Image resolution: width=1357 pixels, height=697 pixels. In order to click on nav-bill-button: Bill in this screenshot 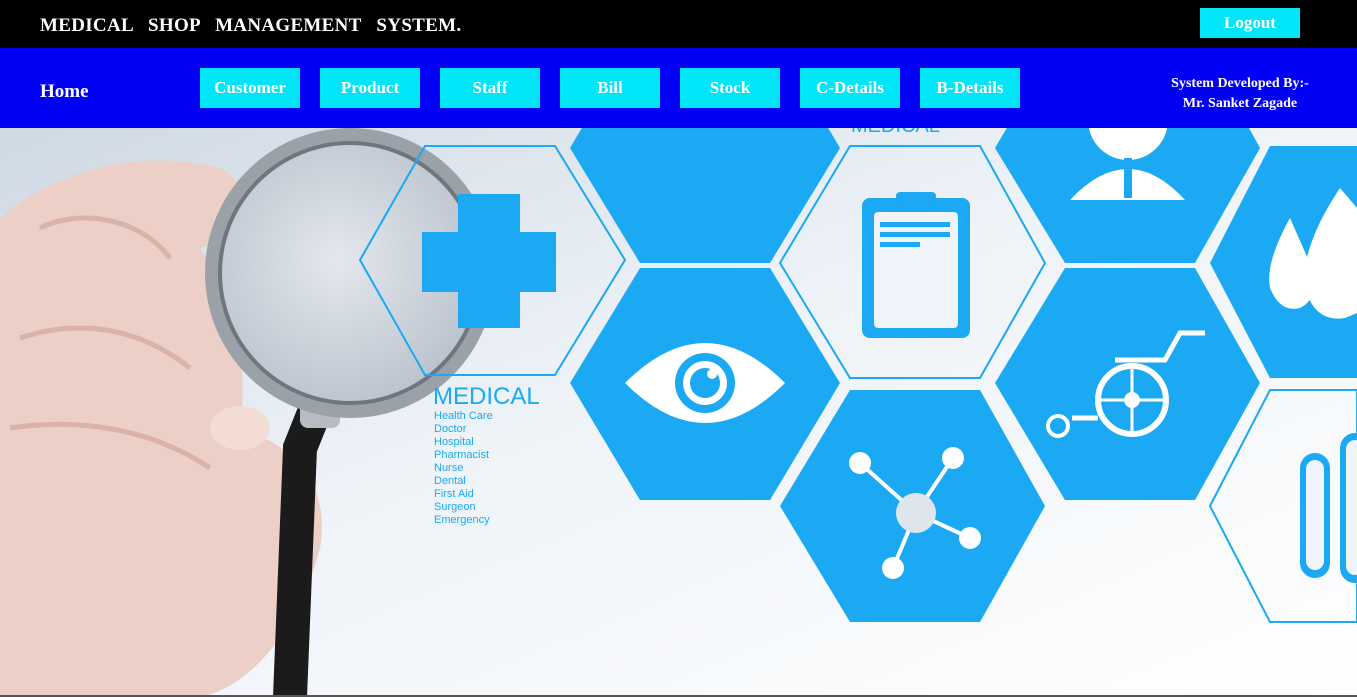, I will do `click(610, 88)`.